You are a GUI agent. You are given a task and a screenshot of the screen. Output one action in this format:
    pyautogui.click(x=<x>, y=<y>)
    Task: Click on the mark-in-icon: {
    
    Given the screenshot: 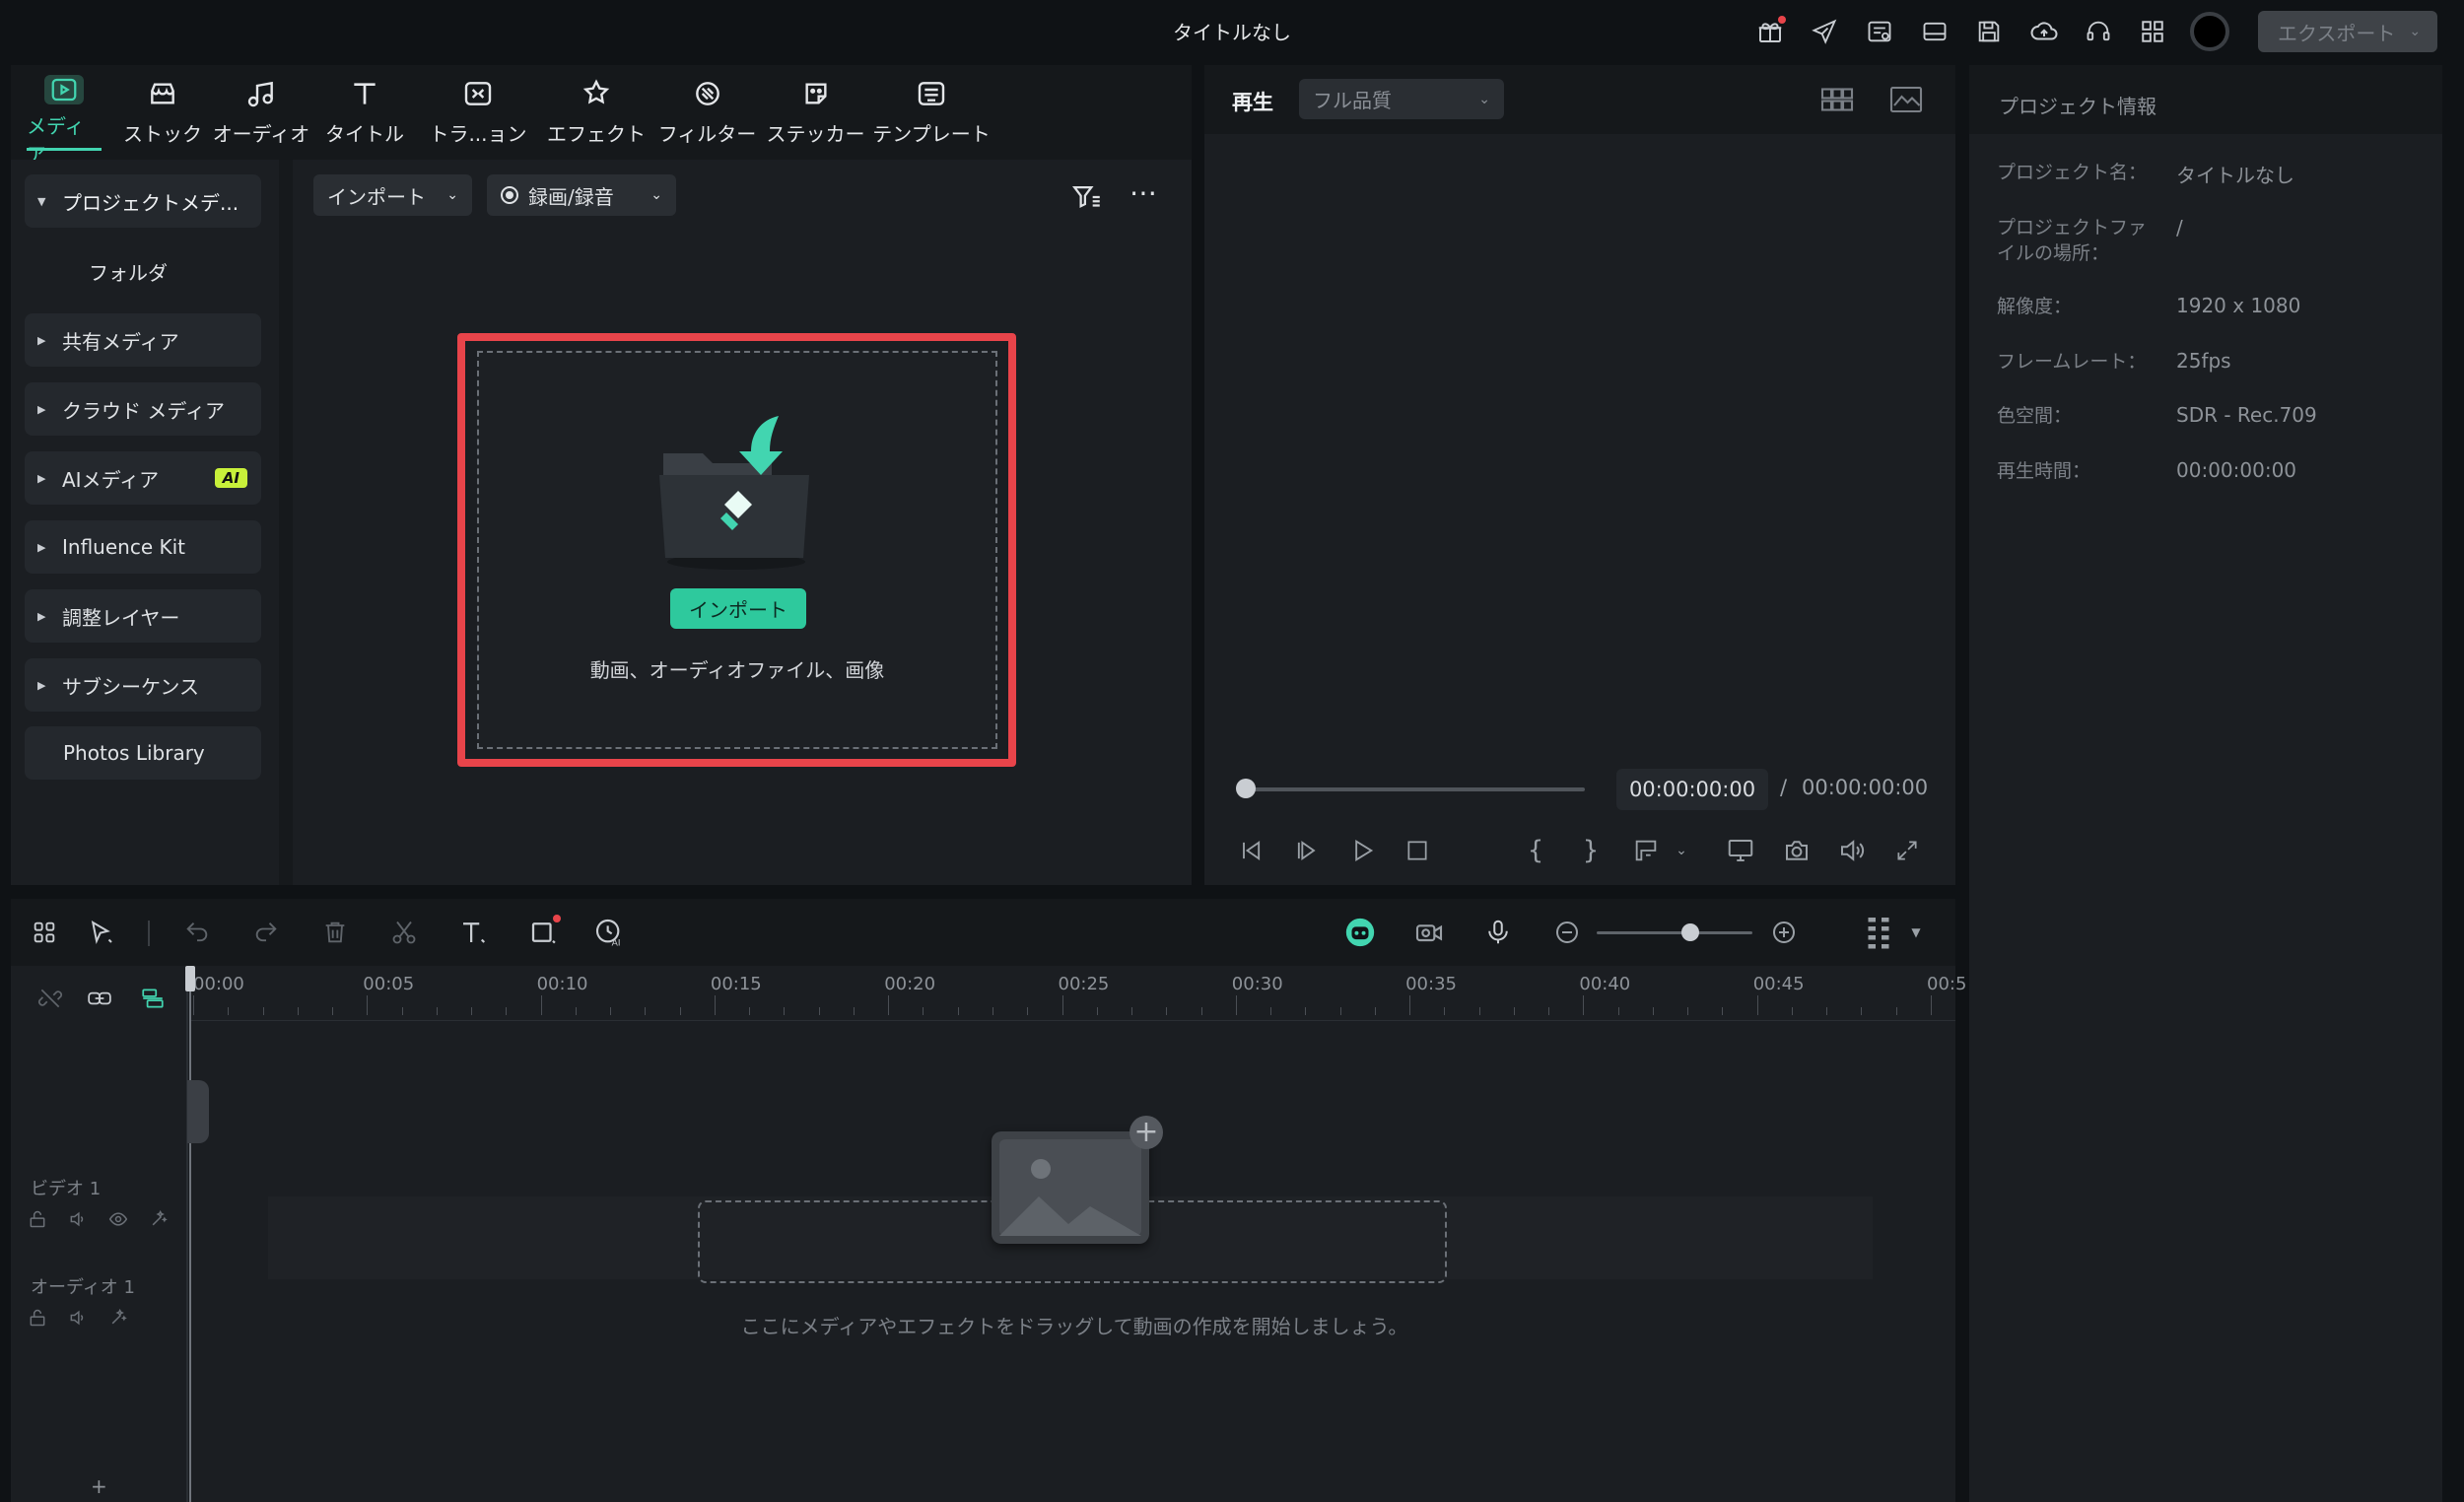 What is the action you would take?
    pyautogui.click(x=1535, y=850)
    